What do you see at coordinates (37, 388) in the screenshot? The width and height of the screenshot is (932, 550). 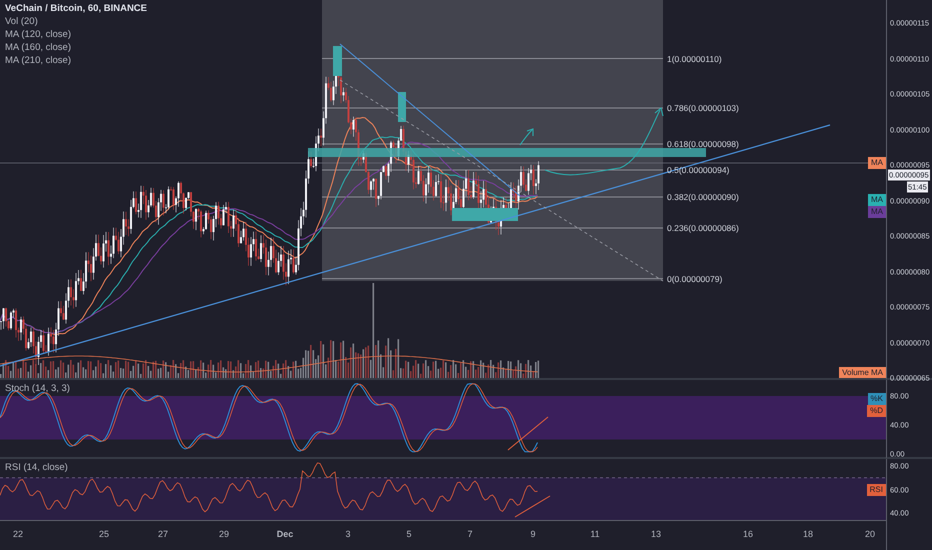 I see `indicator-title: Stoch (14, 3, 3)` at bounding box center [37, 388].